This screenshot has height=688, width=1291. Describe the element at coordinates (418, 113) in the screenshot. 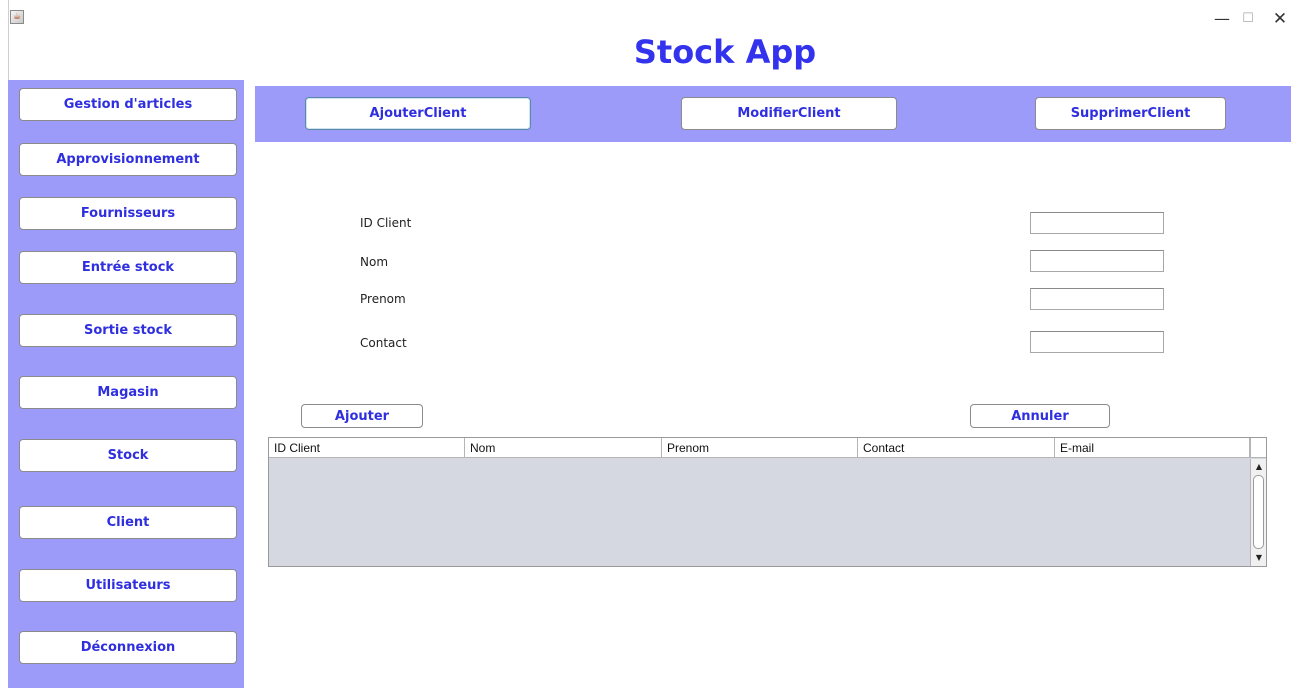

I see `ajouter-client-button: AjouterClient` at that location.